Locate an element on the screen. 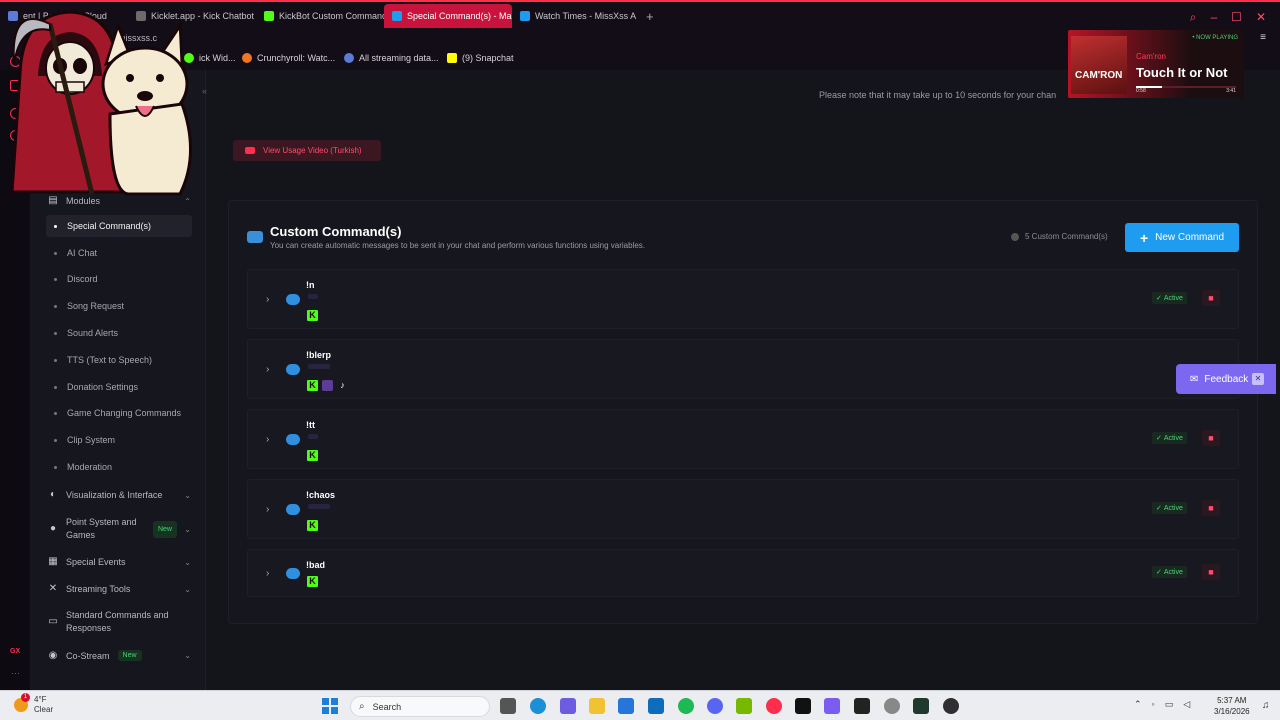 Image resolution: width=1280 pixels, height=720 pixels. sidebar-group-point-system: ● Point System and Games New ⌄ is located at coordinates (120, 529).